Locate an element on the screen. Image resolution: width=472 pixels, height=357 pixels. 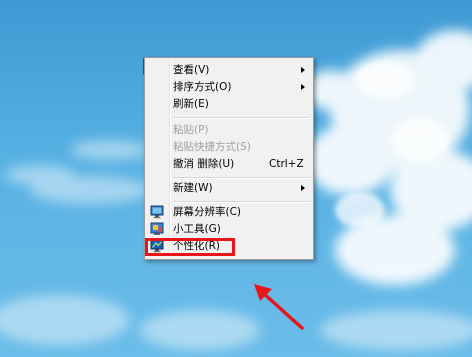
menu-item-label: 屏幕分辨率(C) is located at coordinates (207, 212).